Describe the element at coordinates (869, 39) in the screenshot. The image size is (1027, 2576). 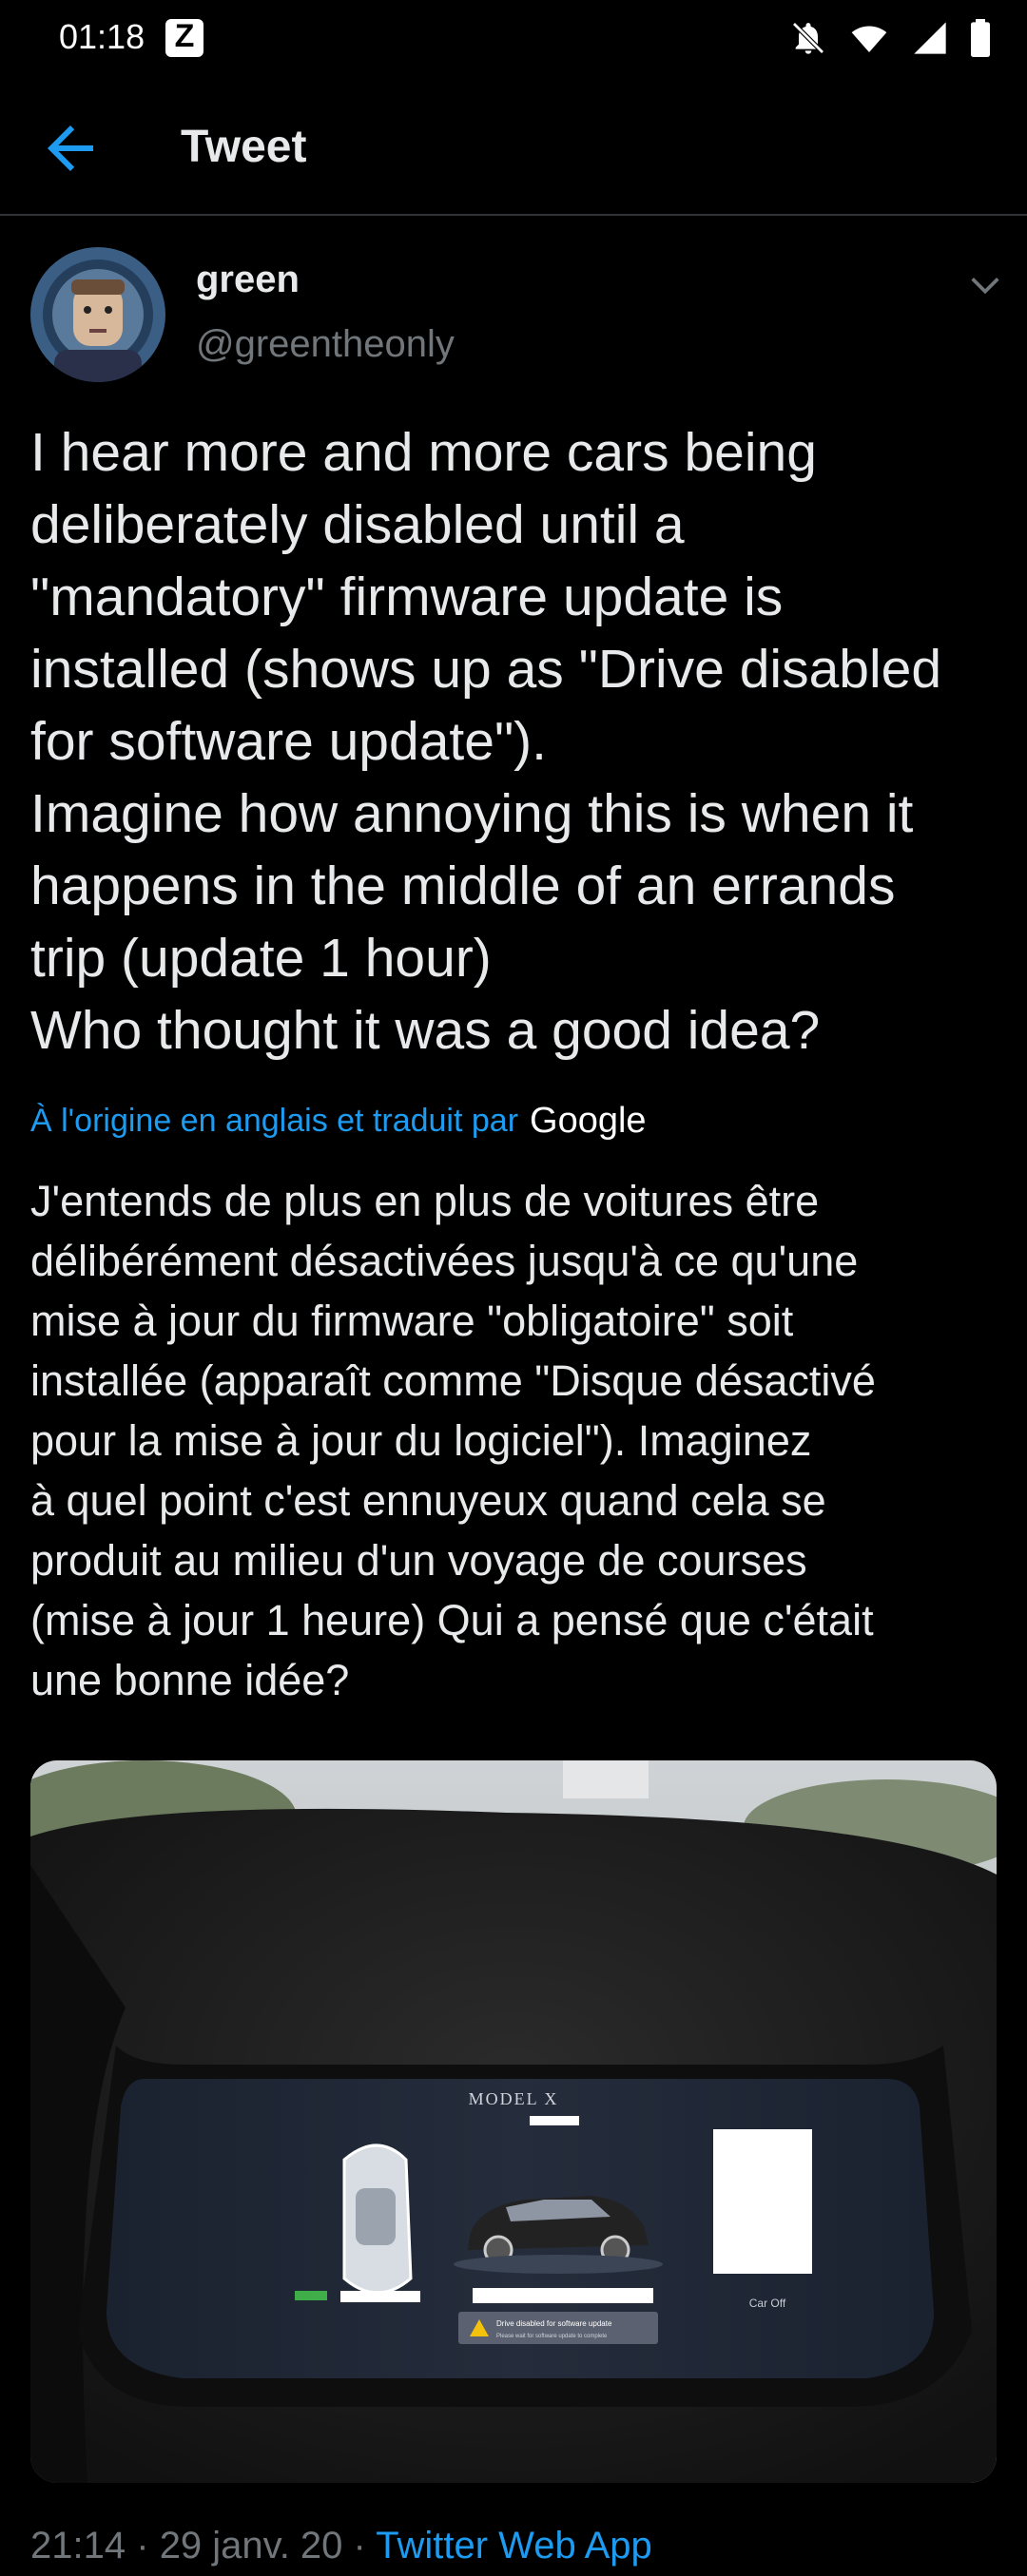
I see `wifi-icon` at that location.